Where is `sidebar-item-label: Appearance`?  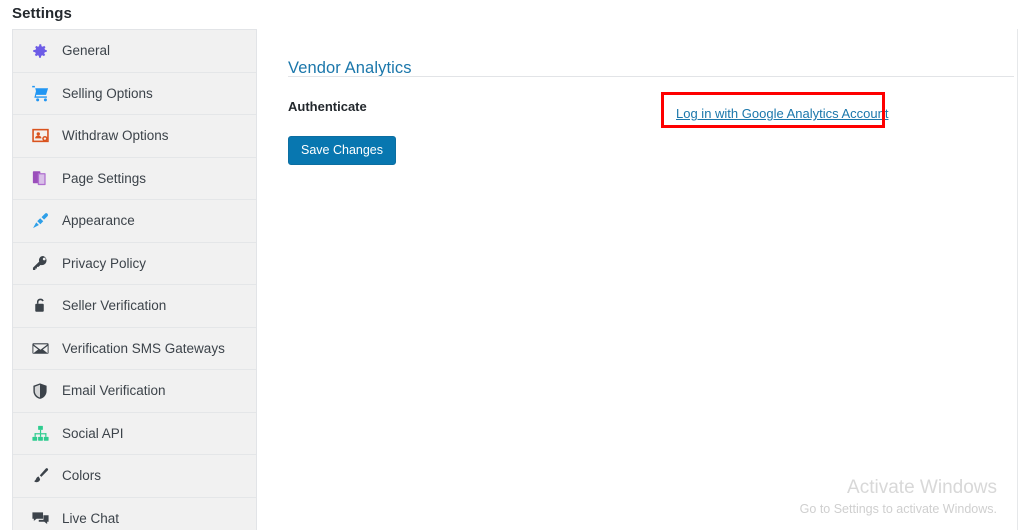 sidebar-item-label: Appearance is located at coordinates (98, 221).